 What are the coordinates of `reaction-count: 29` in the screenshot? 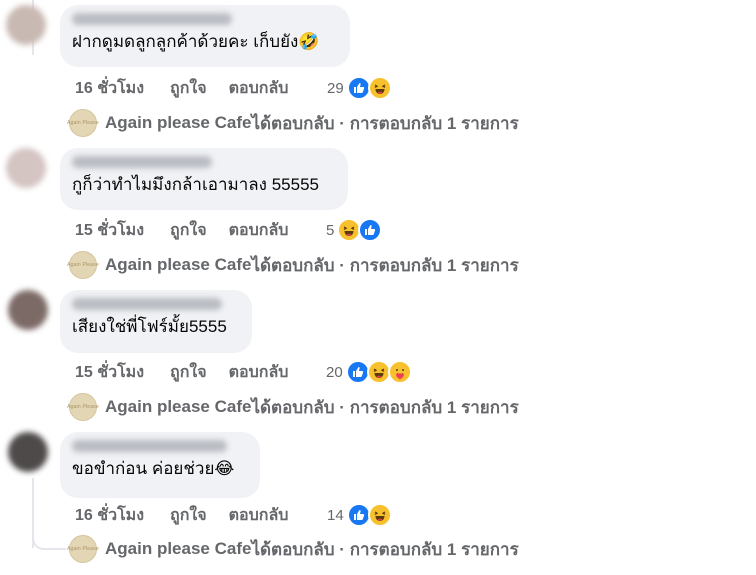 It's located at (335, 88).